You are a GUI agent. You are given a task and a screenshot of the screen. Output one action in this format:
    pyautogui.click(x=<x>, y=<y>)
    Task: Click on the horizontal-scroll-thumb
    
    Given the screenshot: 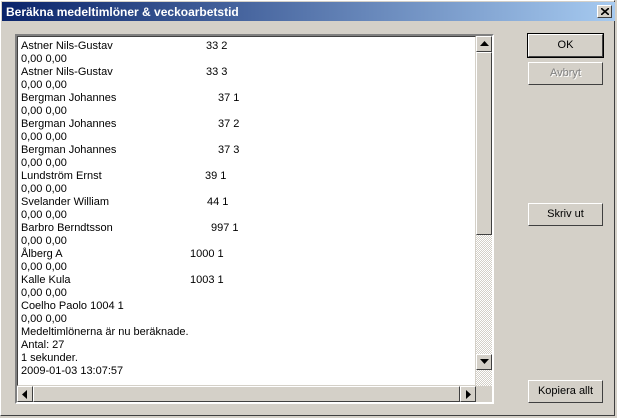 What is the action you would take?
    pyautogui.click(x=246, y=394)
    